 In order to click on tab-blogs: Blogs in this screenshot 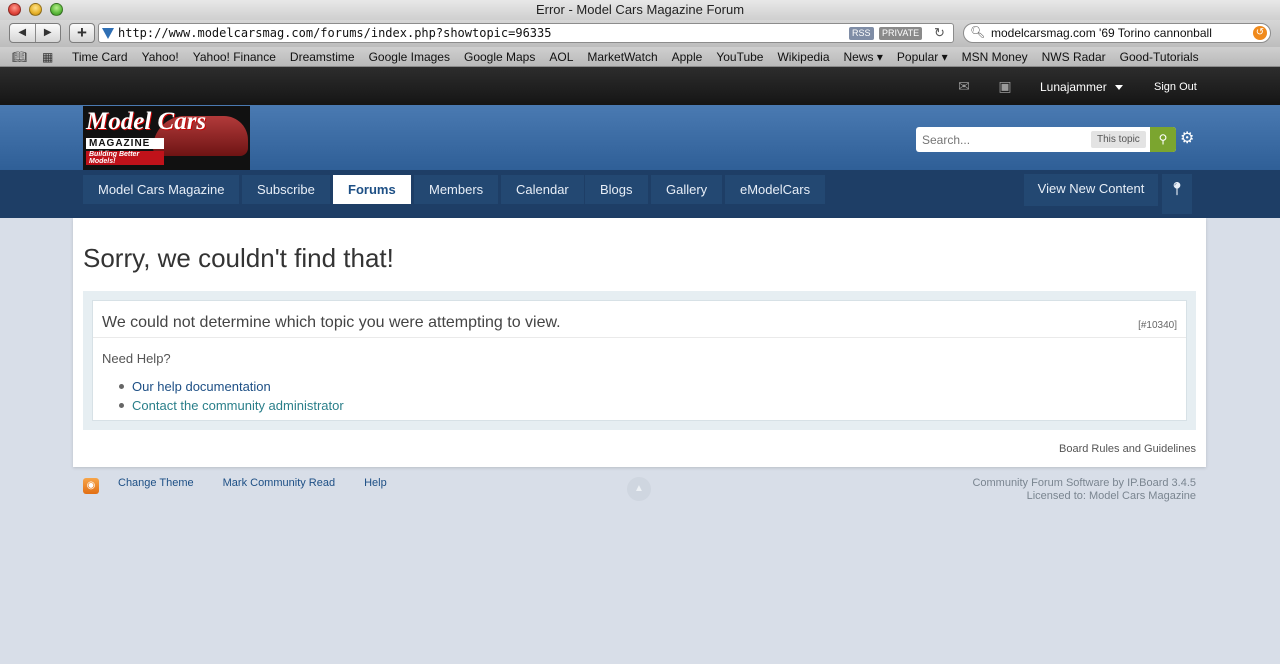, I will do `click(616, 189)`.